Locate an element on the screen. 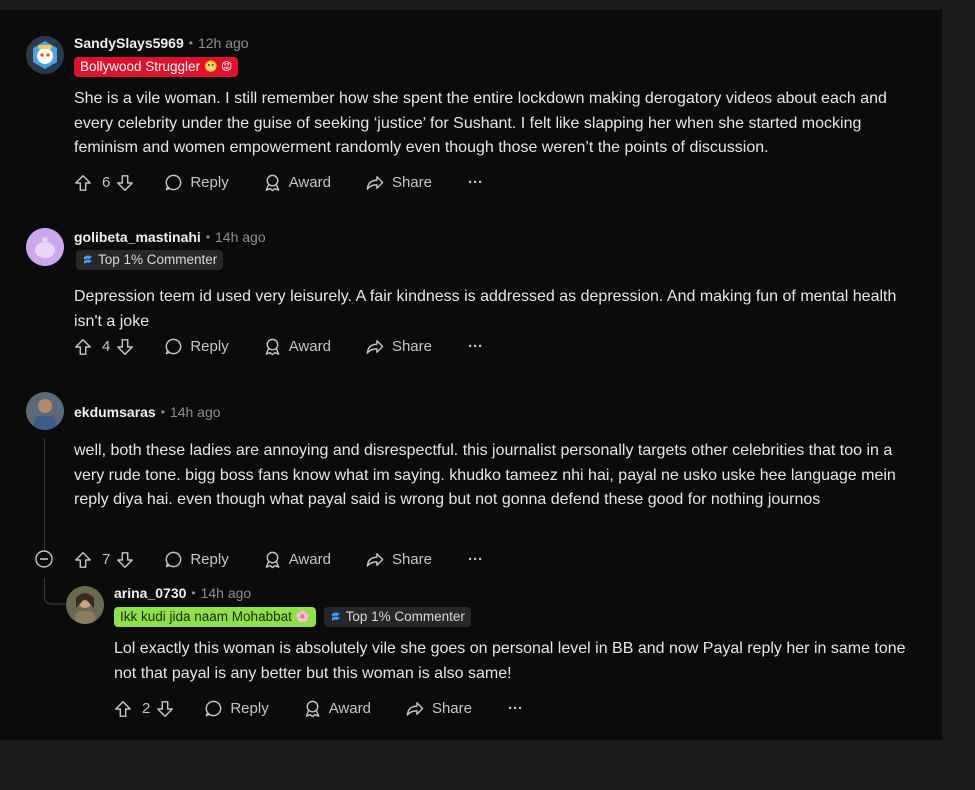 The height and width of the screenshot is (790, 975). flair-row: Top 1% Commenter is located at coordinates (150, 260).